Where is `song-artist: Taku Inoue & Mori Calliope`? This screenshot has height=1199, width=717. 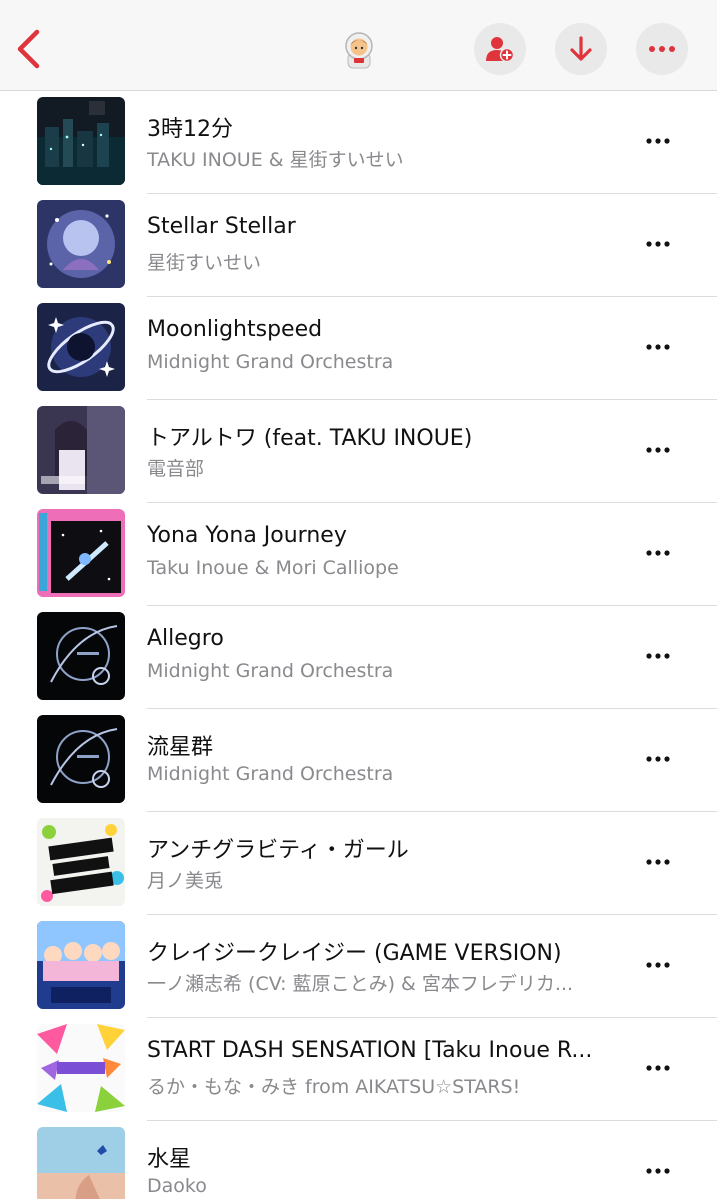
song-artist: Taku Inoue & Mori Calliope is located at coordinates (273, 568).